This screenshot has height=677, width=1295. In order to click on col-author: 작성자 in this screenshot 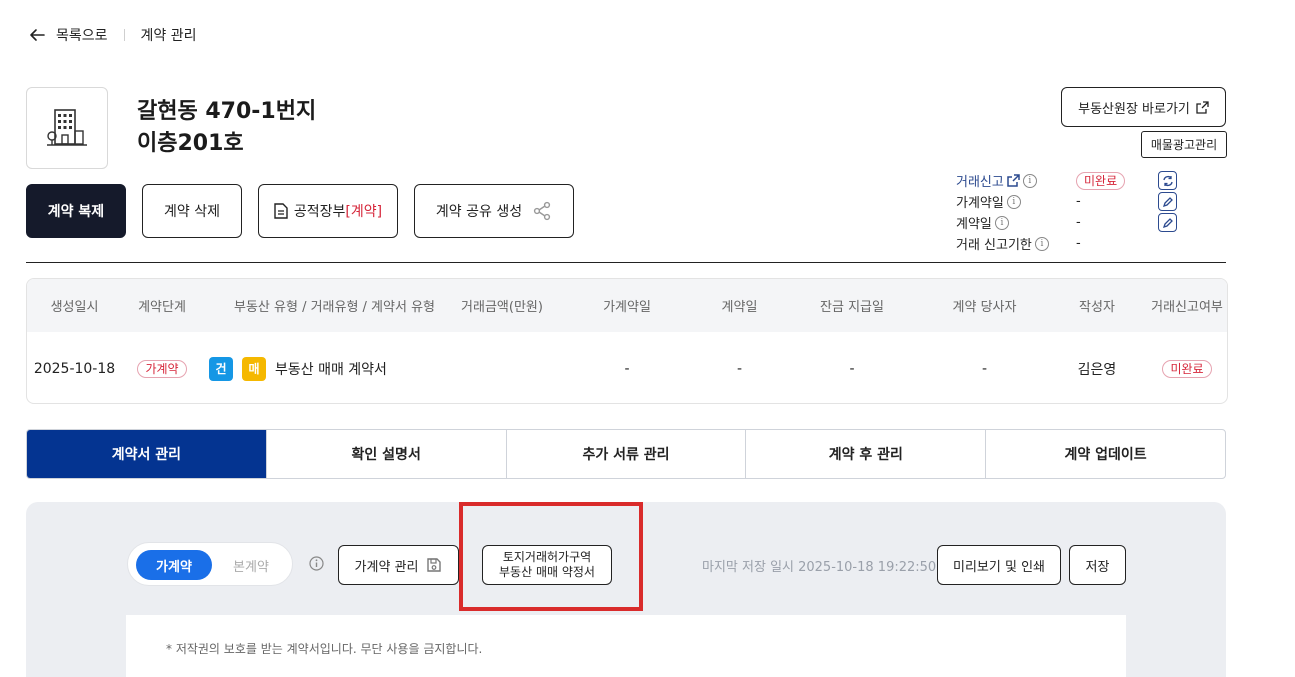, I will do `click(1097, 307)`.